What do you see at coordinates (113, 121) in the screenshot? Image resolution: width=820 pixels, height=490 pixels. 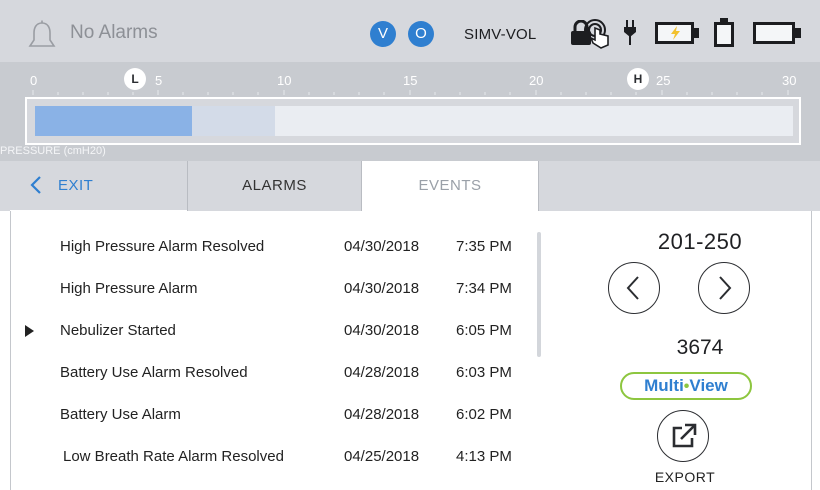 I see `pressure-current-bar` at bounding box center [113, 121].